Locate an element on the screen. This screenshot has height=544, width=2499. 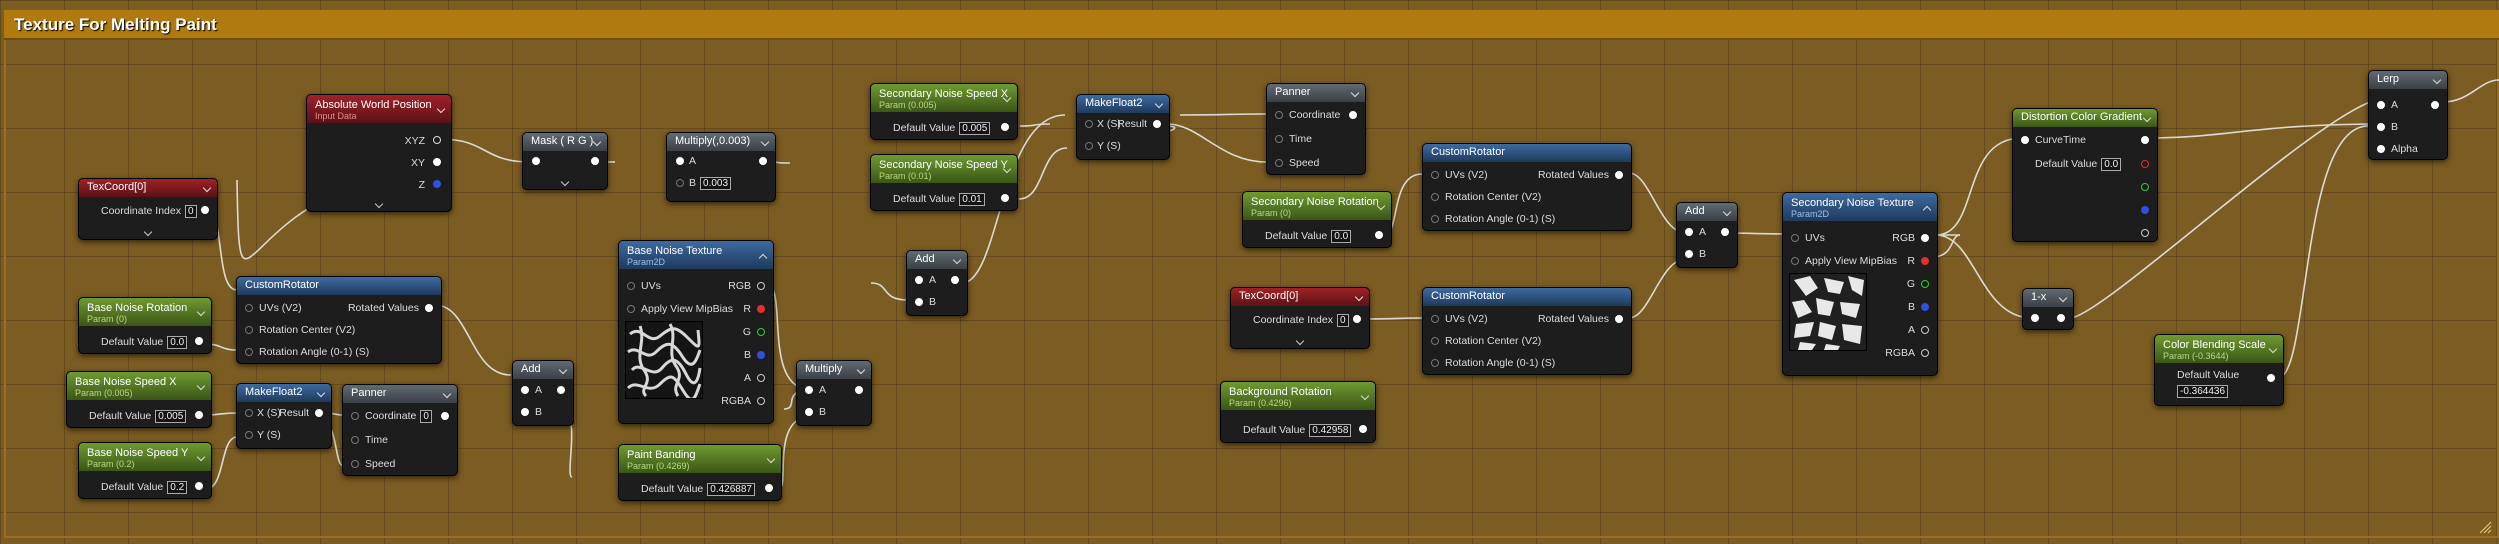
node-header: CustomRotator is located at coordinates (339, 286).